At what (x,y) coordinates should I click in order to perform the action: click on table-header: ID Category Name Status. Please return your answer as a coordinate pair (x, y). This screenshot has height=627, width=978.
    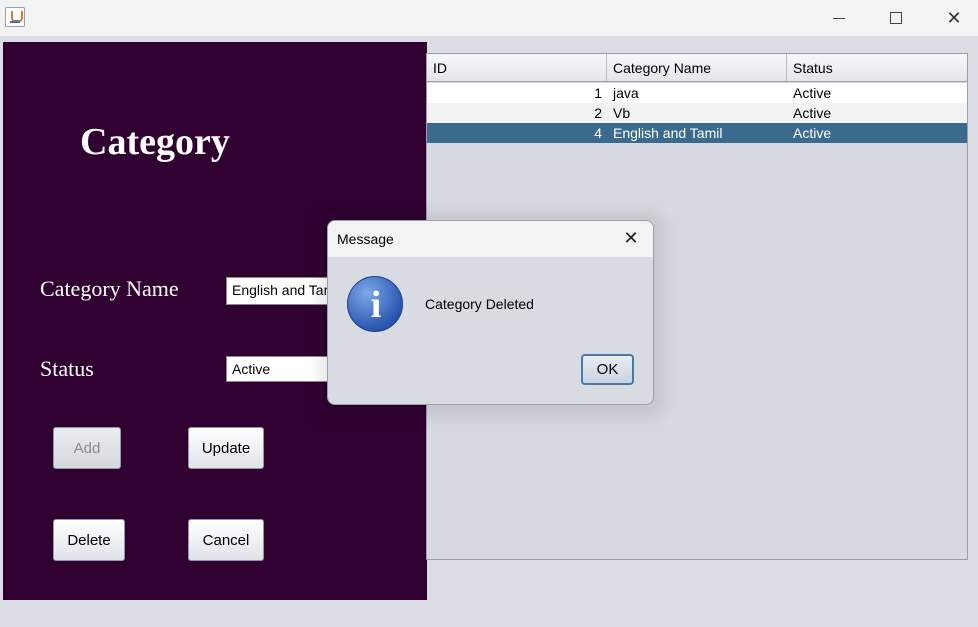
    Looking at the image, I should click on (697, 68).